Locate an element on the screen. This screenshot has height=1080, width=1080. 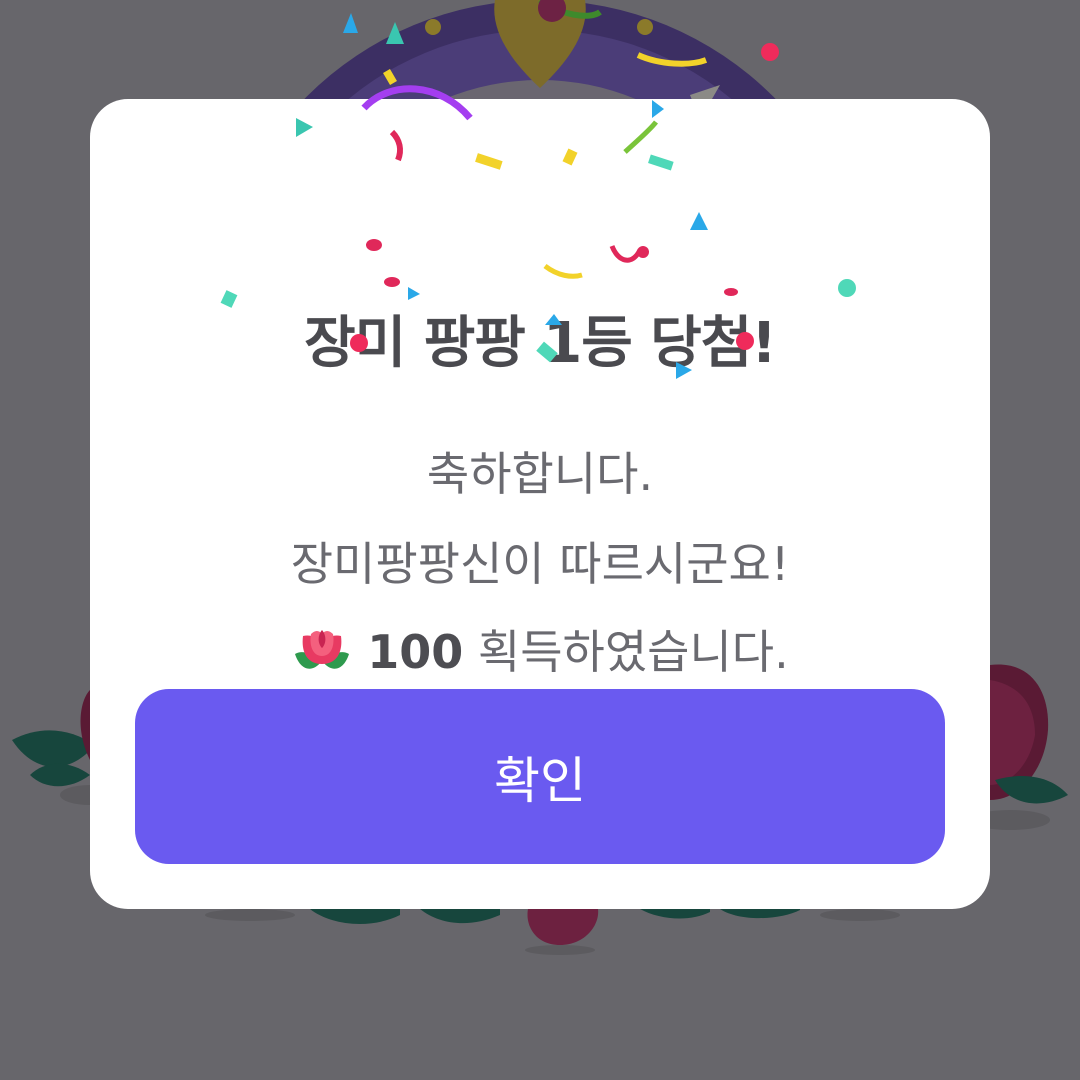
confirm-button: 확인 is located at coordinates (540, 776).